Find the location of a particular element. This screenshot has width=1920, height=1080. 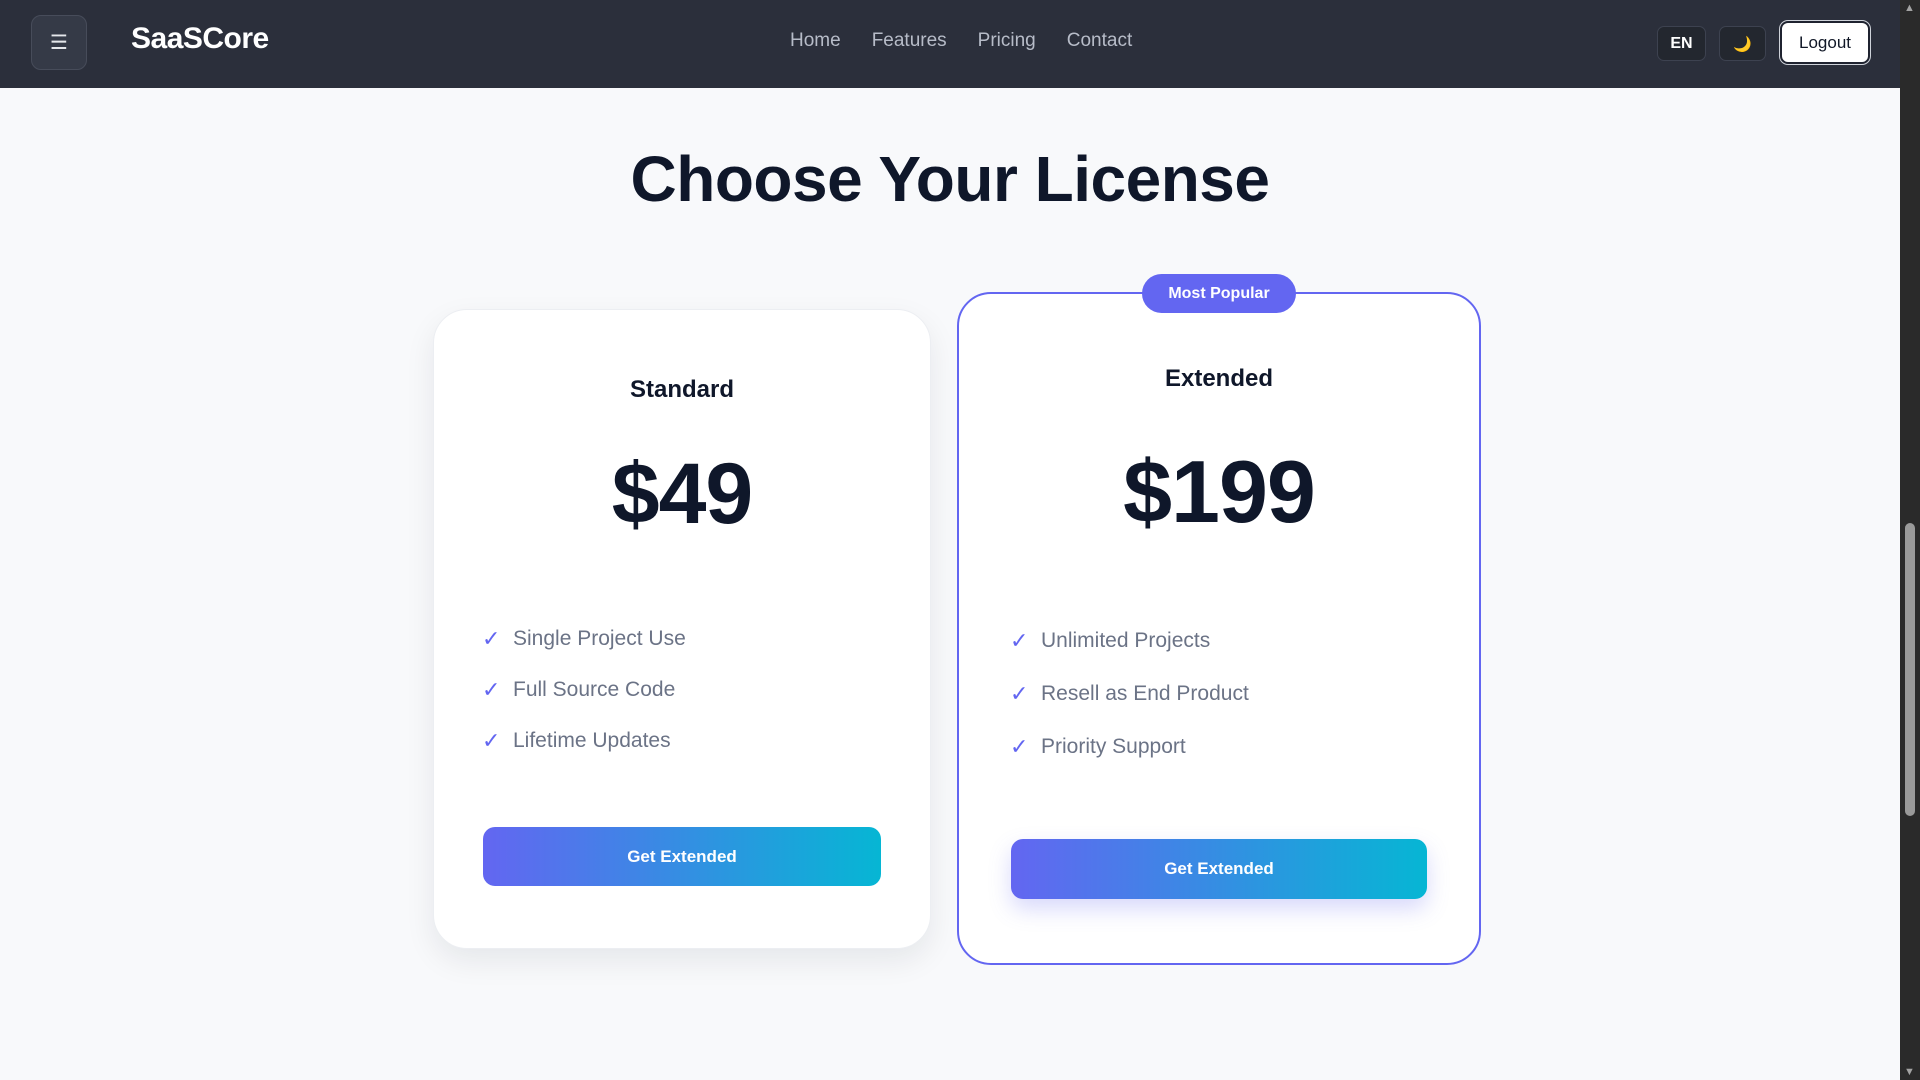

page-scrollbar: ▲ ▼ is located at coordinates (1910, 540).